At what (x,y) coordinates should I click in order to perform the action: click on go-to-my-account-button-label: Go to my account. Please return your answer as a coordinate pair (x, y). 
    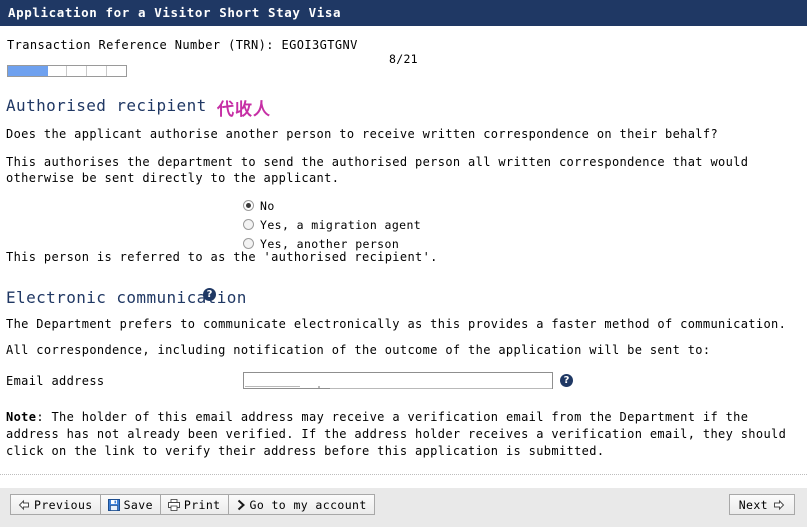
    Looking at the image, I should click on (308, 504).